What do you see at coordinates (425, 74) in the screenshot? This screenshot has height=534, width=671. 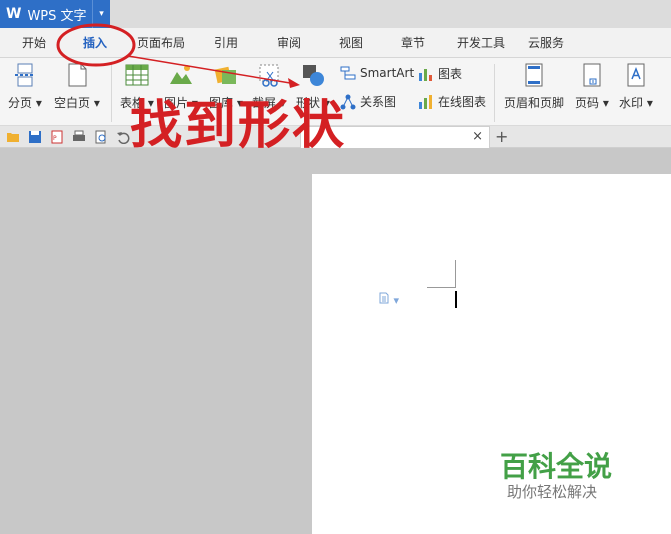 I see `bar-chart-icon` at bounding box center [425, 74].